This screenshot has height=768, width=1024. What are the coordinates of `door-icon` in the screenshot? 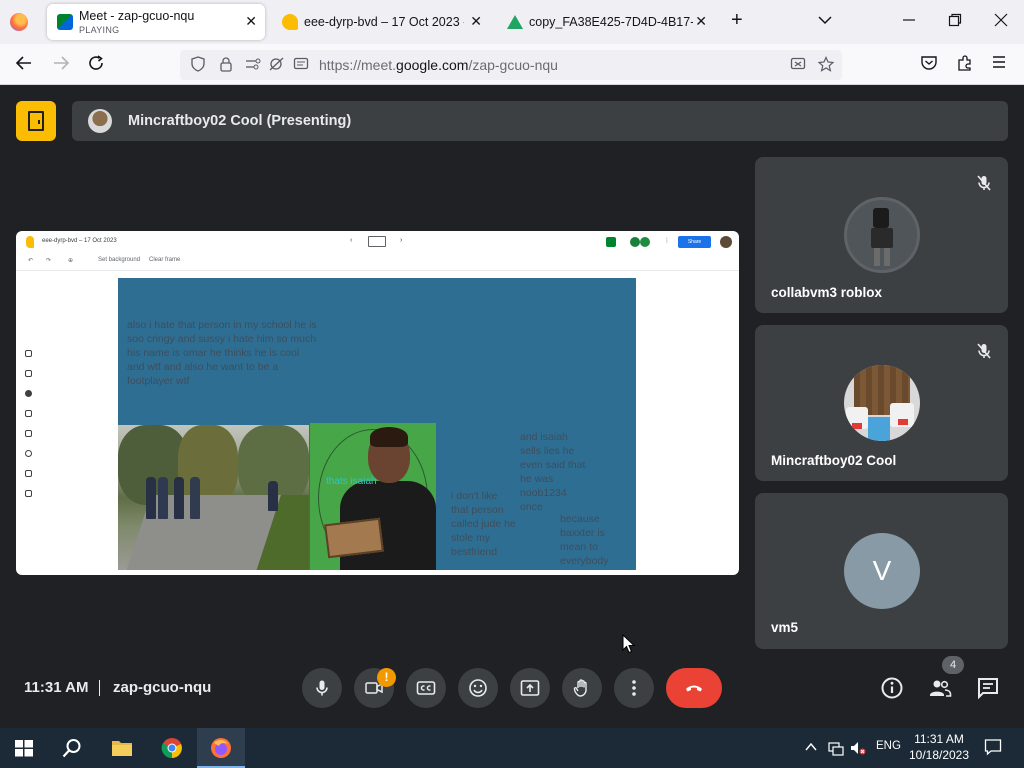 It's located at (36, 121).